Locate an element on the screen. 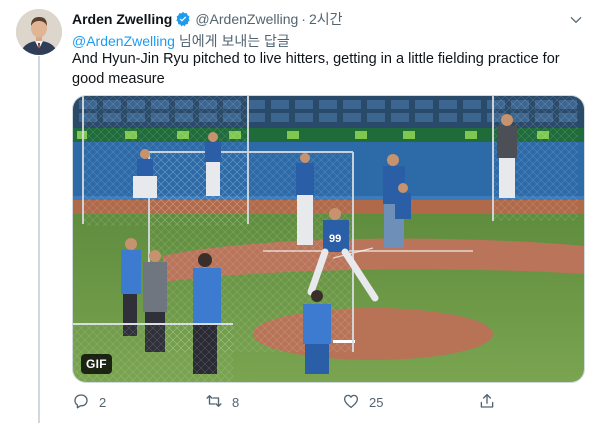  reply-icon is located at coordinates (85, 402).